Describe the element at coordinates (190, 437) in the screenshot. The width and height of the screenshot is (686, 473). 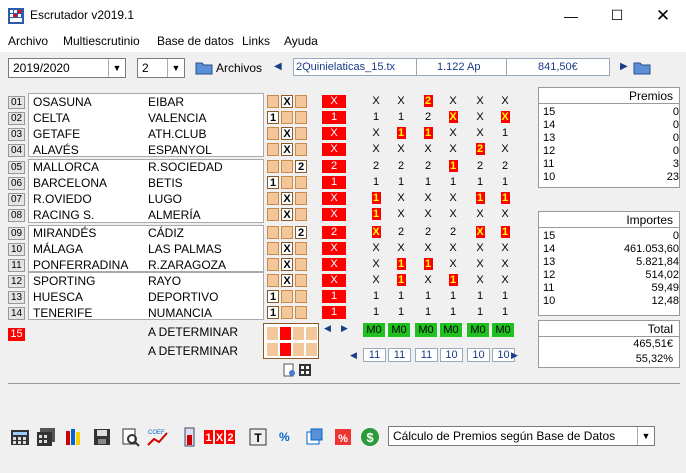
I see `thermometer-icon` at that location.